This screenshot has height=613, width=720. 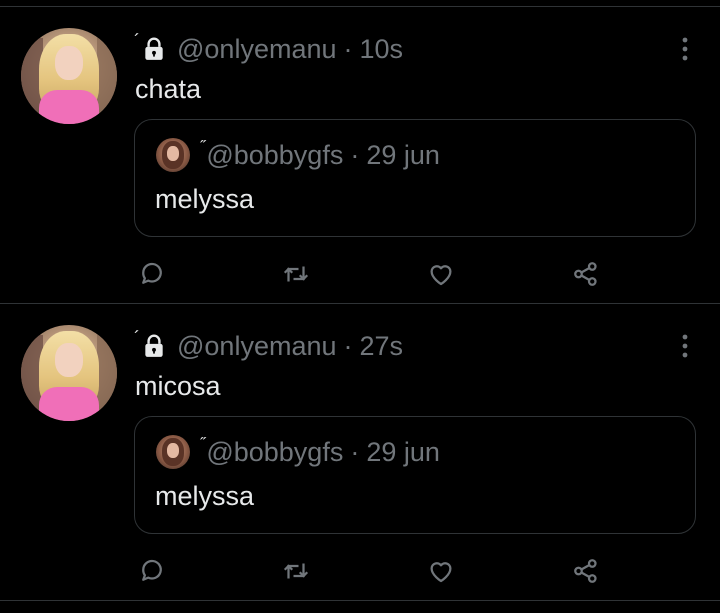 What do you see at coordinates (360, 600) in the screenshot?
I see `bottom-divider` at bounding box center [360, 600].